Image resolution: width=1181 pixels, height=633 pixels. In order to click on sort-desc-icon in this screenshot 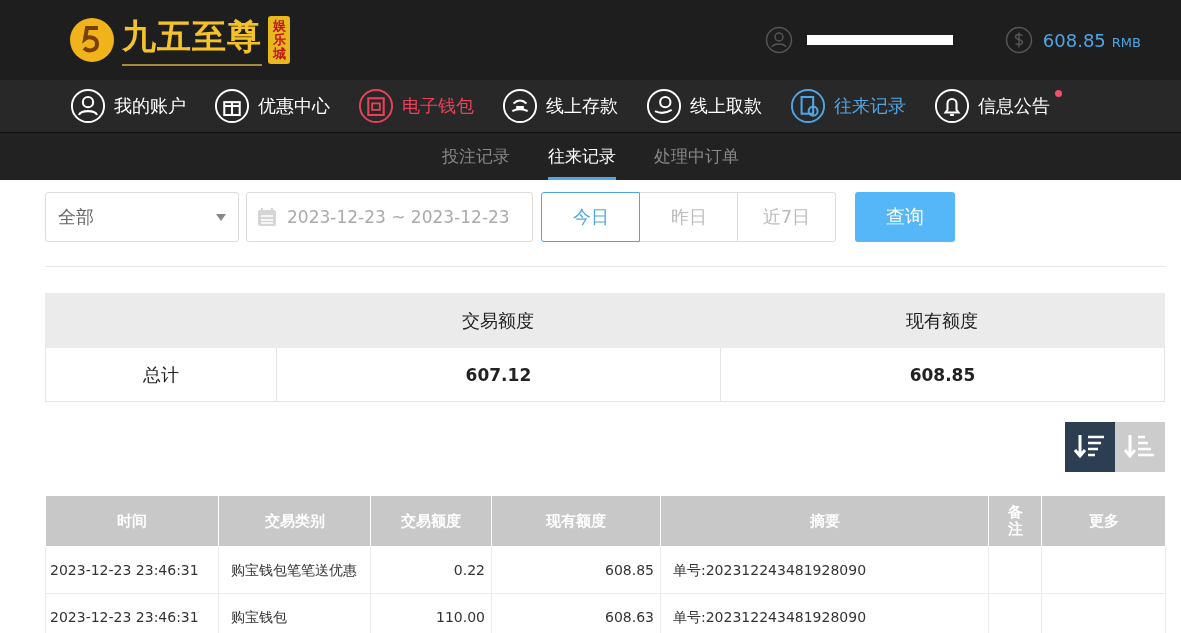, I will do `click(1090, 447)`.